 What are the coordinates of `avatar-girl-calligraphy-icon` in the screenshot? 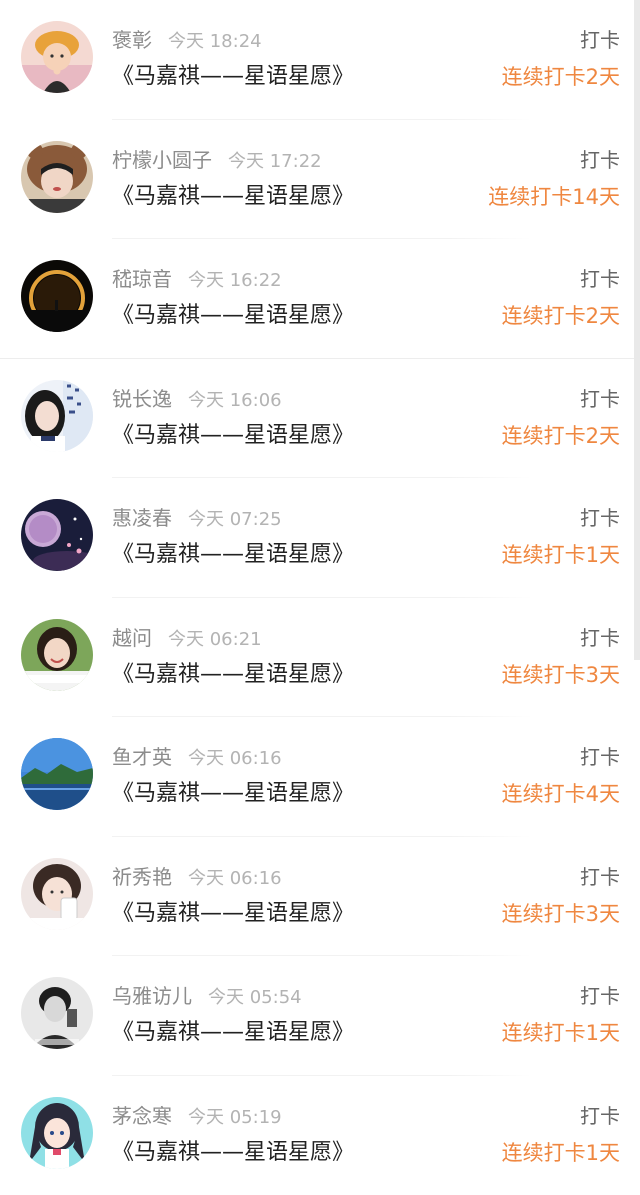 It's located at (57, 416).